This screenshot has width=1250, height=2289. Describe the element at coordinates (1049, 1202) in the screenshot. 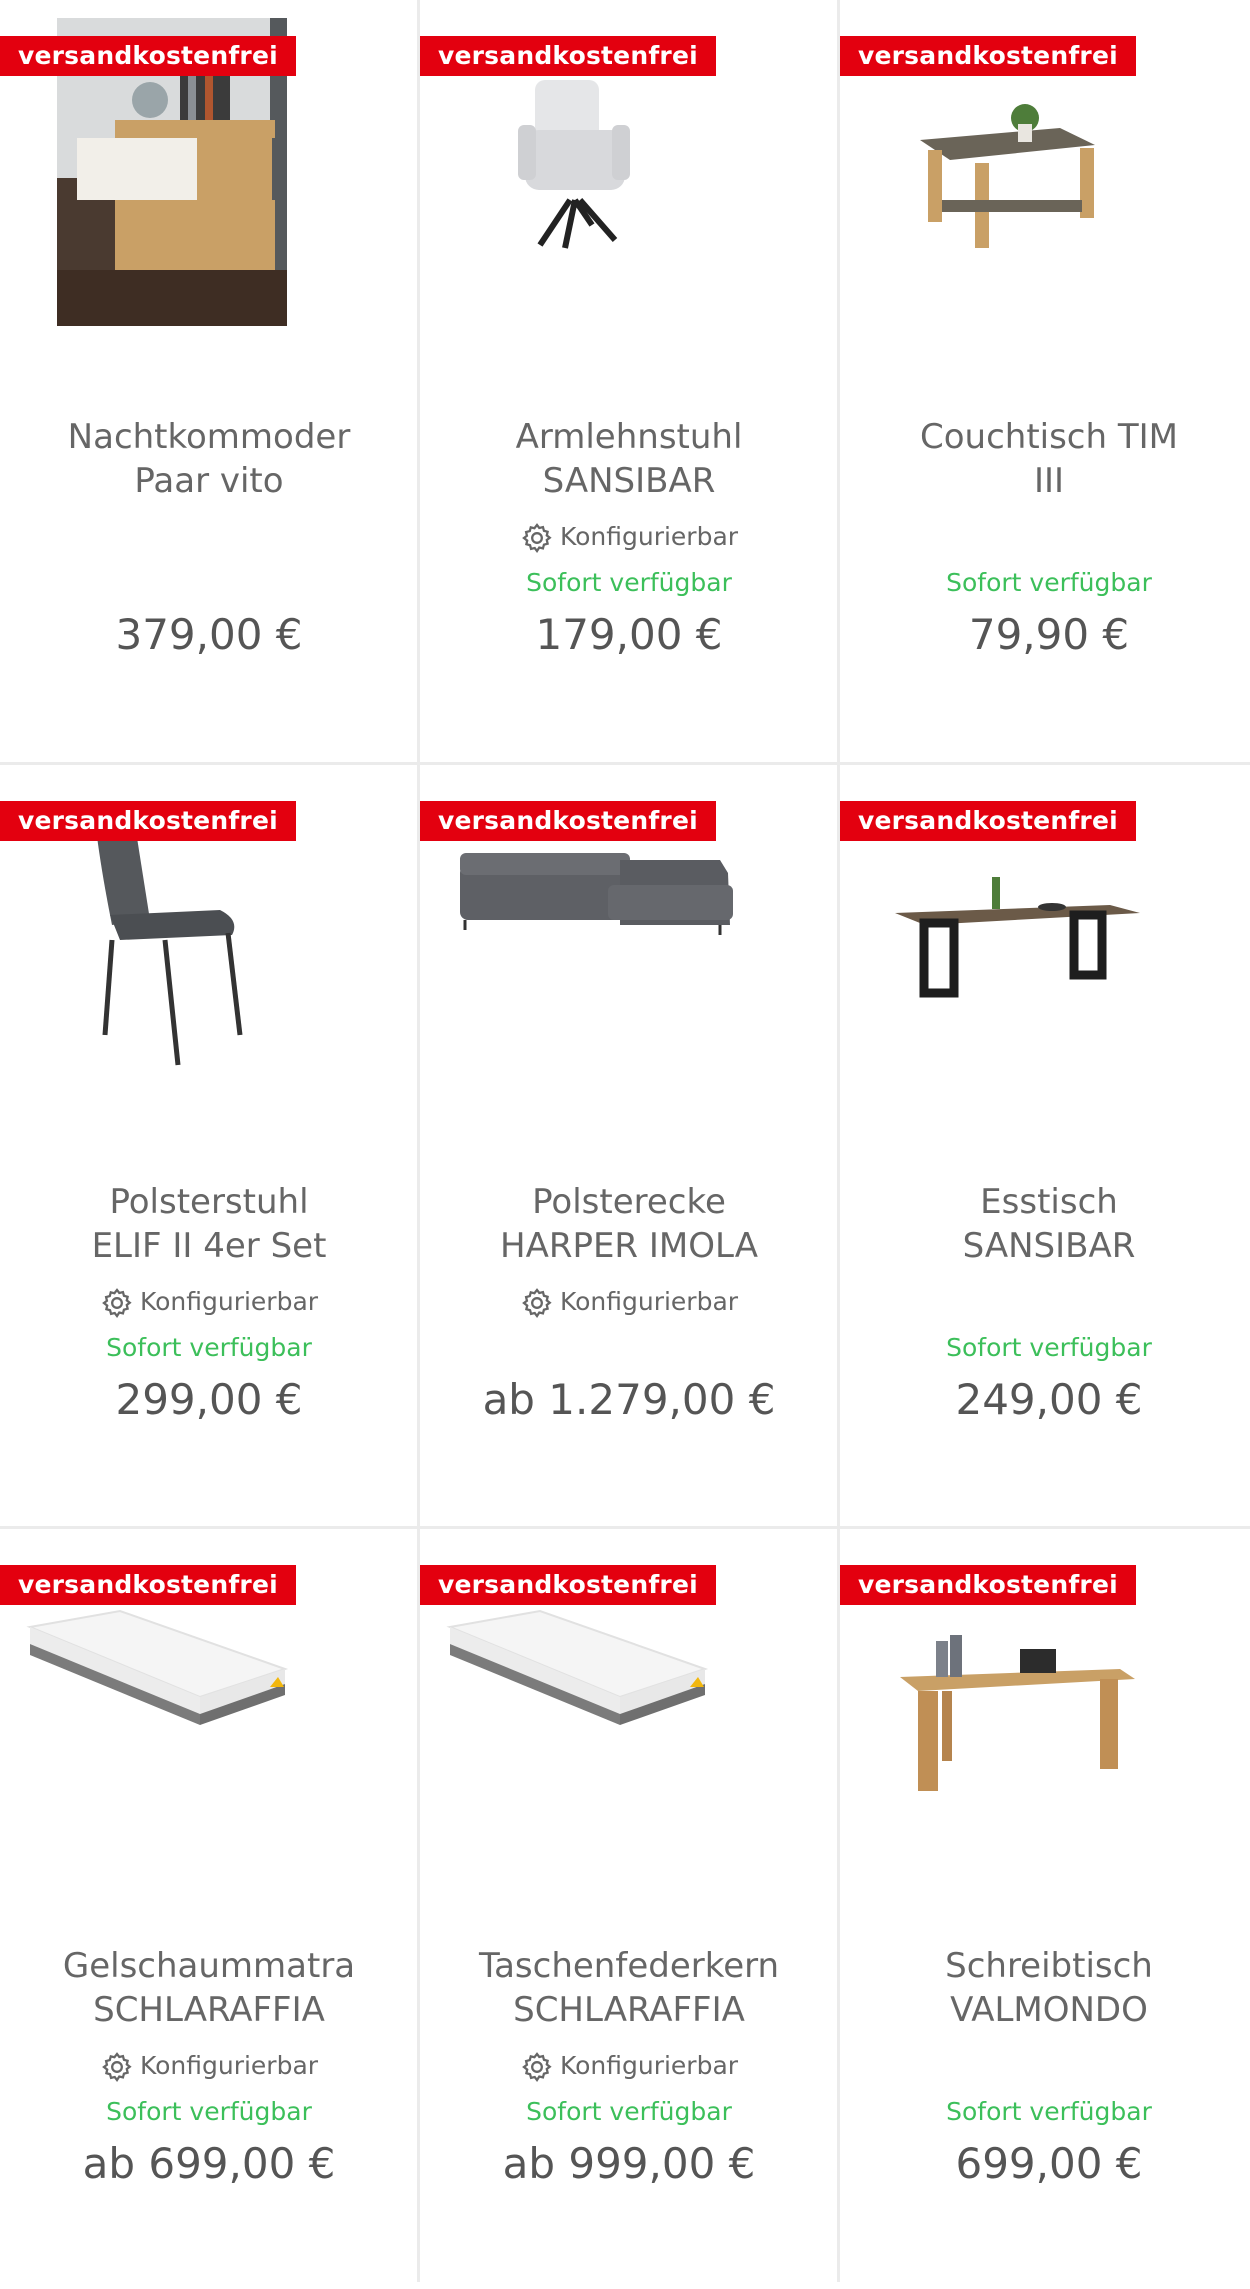

I see `product-title-line1: Esstisch` at that location.